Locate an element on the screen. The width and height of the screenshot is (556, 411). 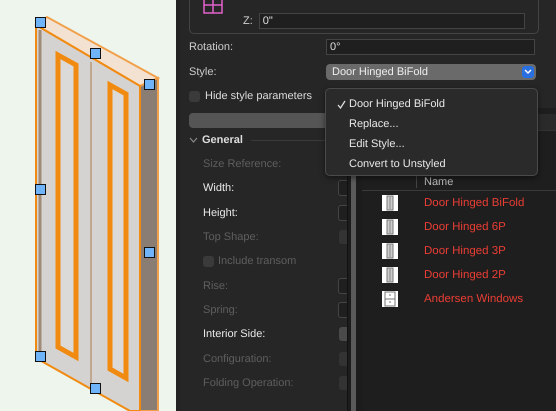
checkbox-label: Hide style parameters is located at coordinates (258, 96).